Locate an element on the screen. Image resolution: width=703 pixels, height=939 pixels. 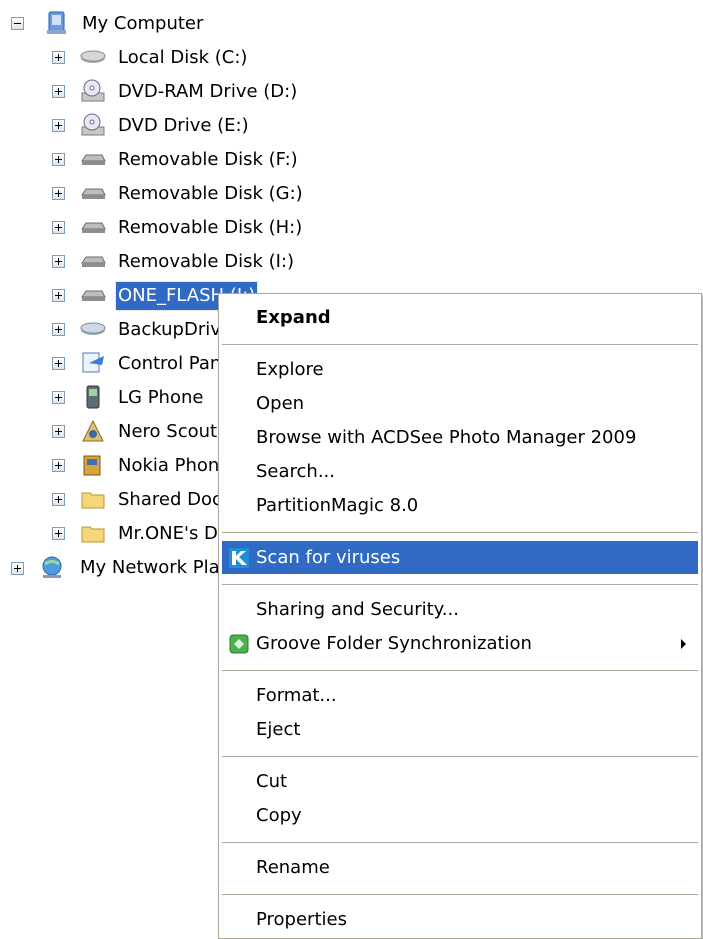
drive-label: Nero Scout is located at coordinates (168, 431).